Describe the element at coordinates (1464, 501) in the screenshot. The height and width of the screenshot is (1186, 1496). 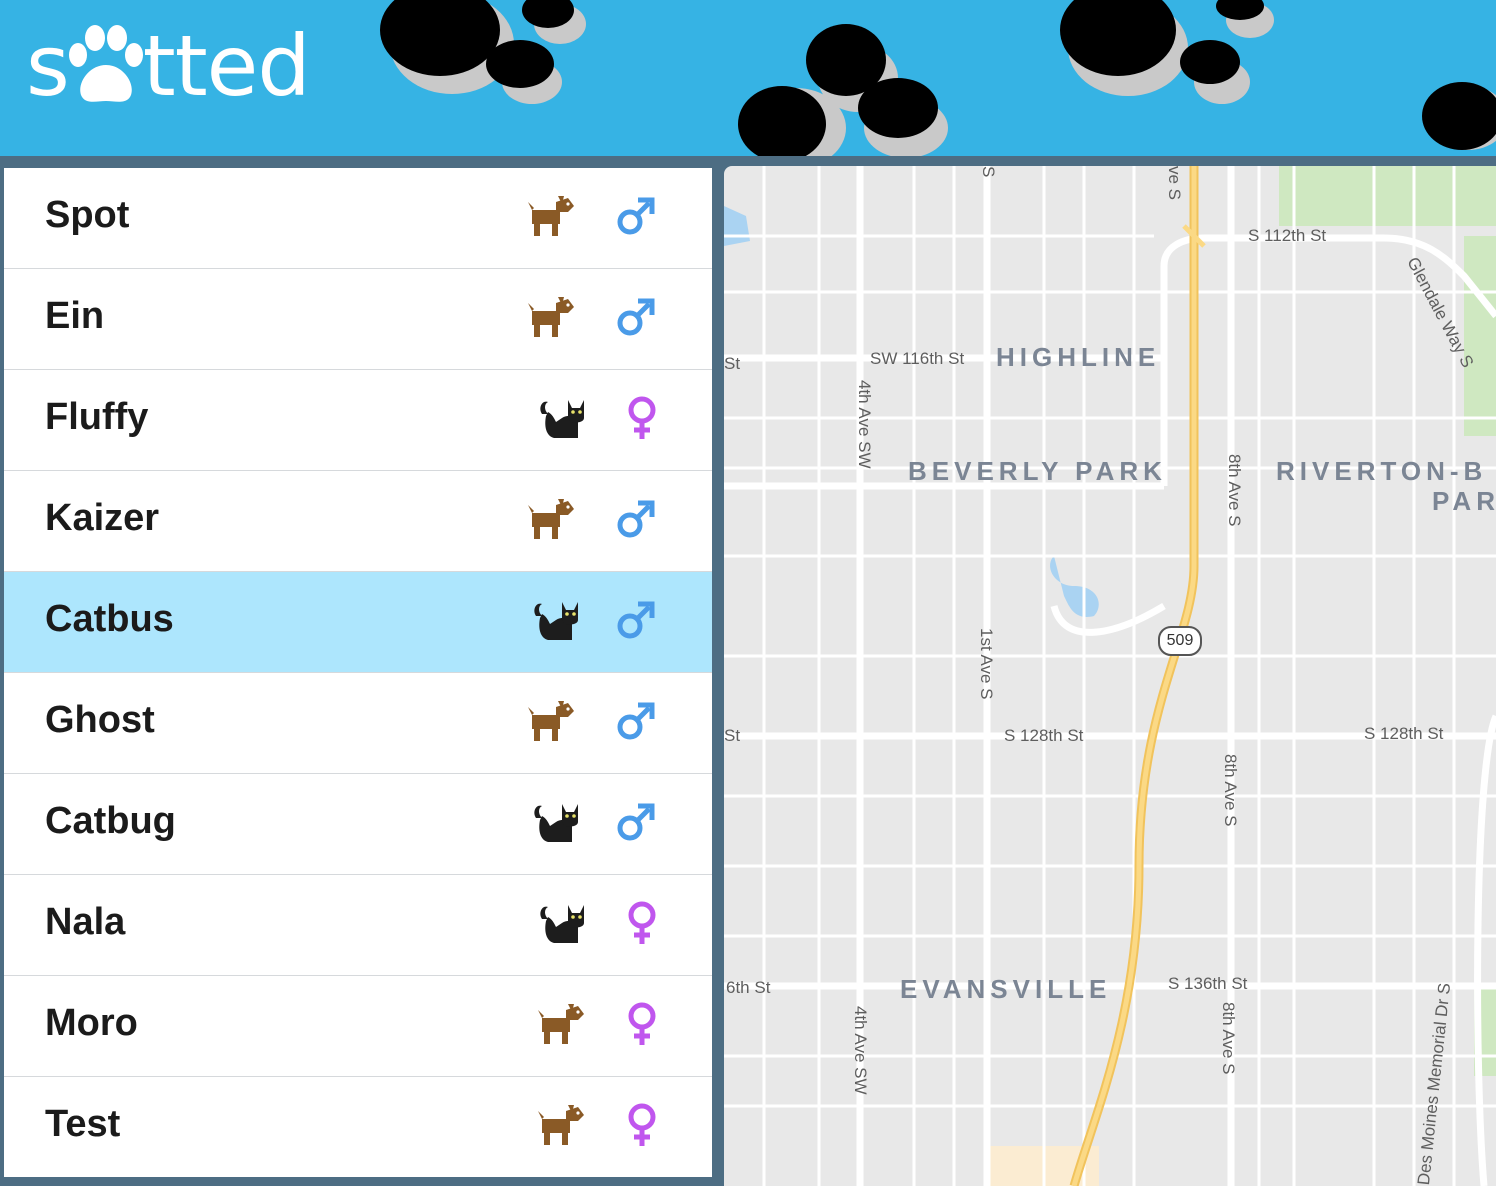
I see `area-label-riverton-park: PAR` at that location.